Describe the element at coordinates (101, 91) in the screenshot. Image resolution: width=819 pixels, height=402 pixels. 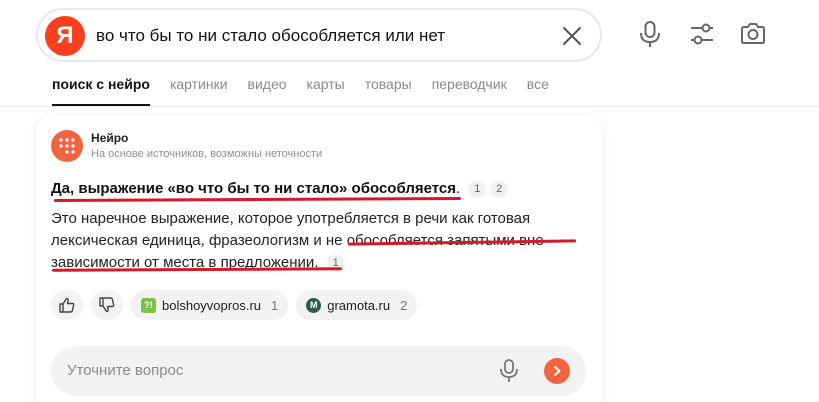
I see `tab-neiro-search: поиск с нейро` at that location.